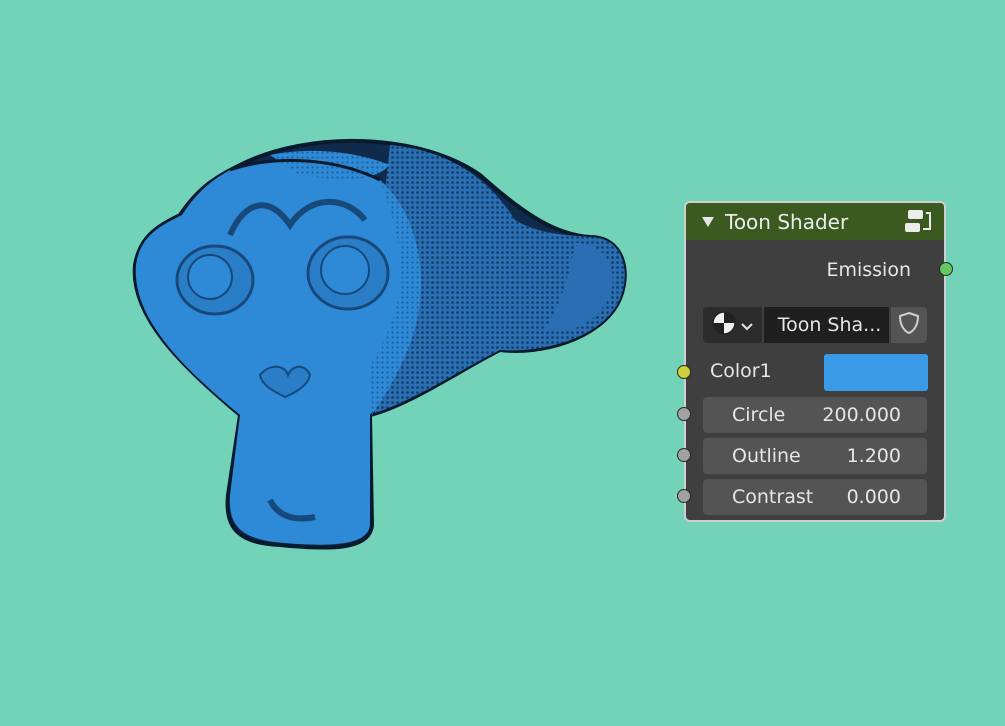 This screenshot has height=726, width=1005. Describe the element at coordinates (759, 415) in the screenshot. I see `circle-label: Circle` at that location.